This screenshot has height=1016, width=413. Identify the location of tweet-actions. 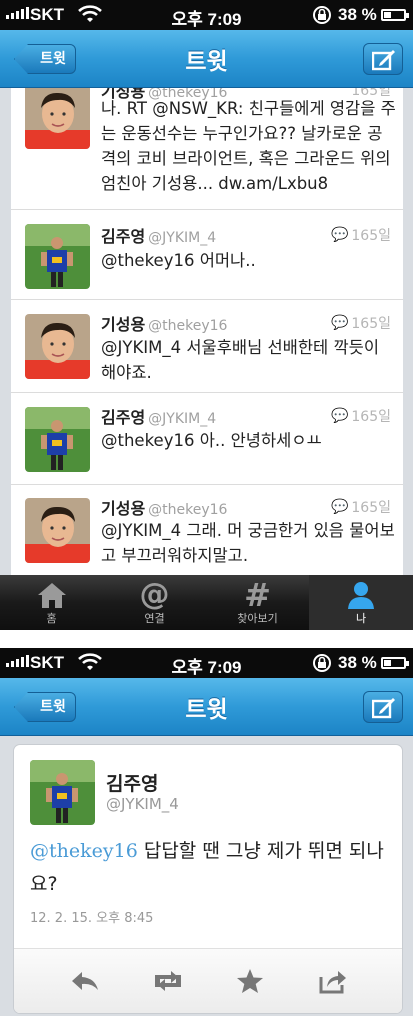
(208, 980).